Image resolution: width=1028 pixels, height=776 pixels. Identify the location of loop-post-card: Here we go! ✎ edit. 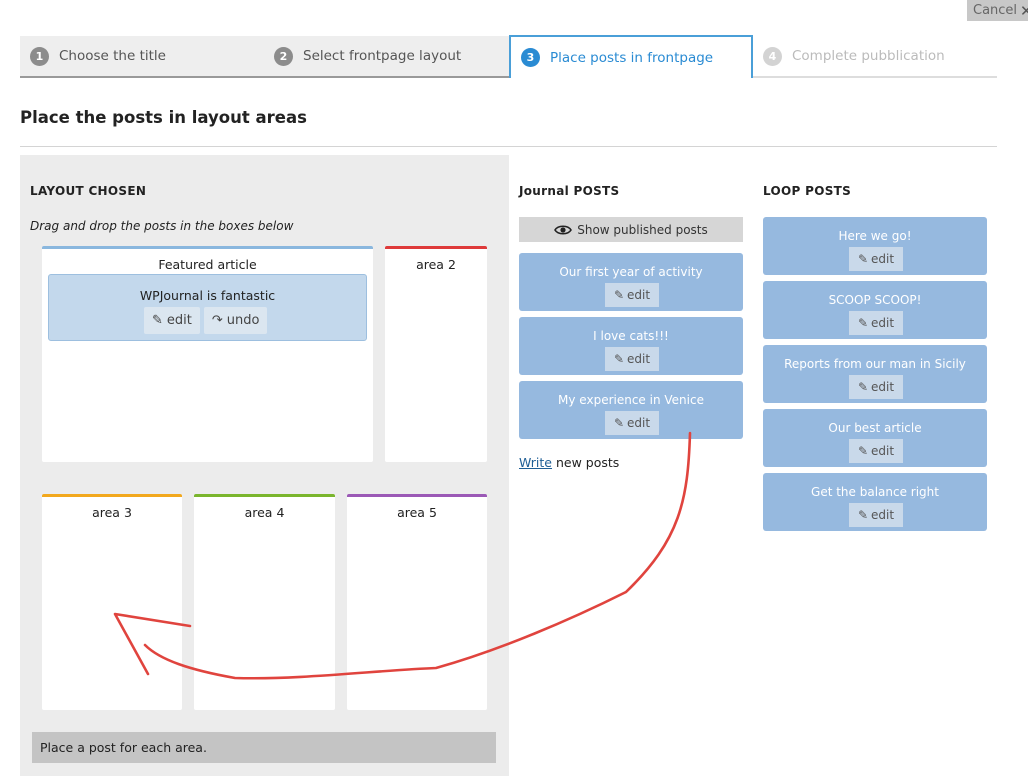
(875, 246).